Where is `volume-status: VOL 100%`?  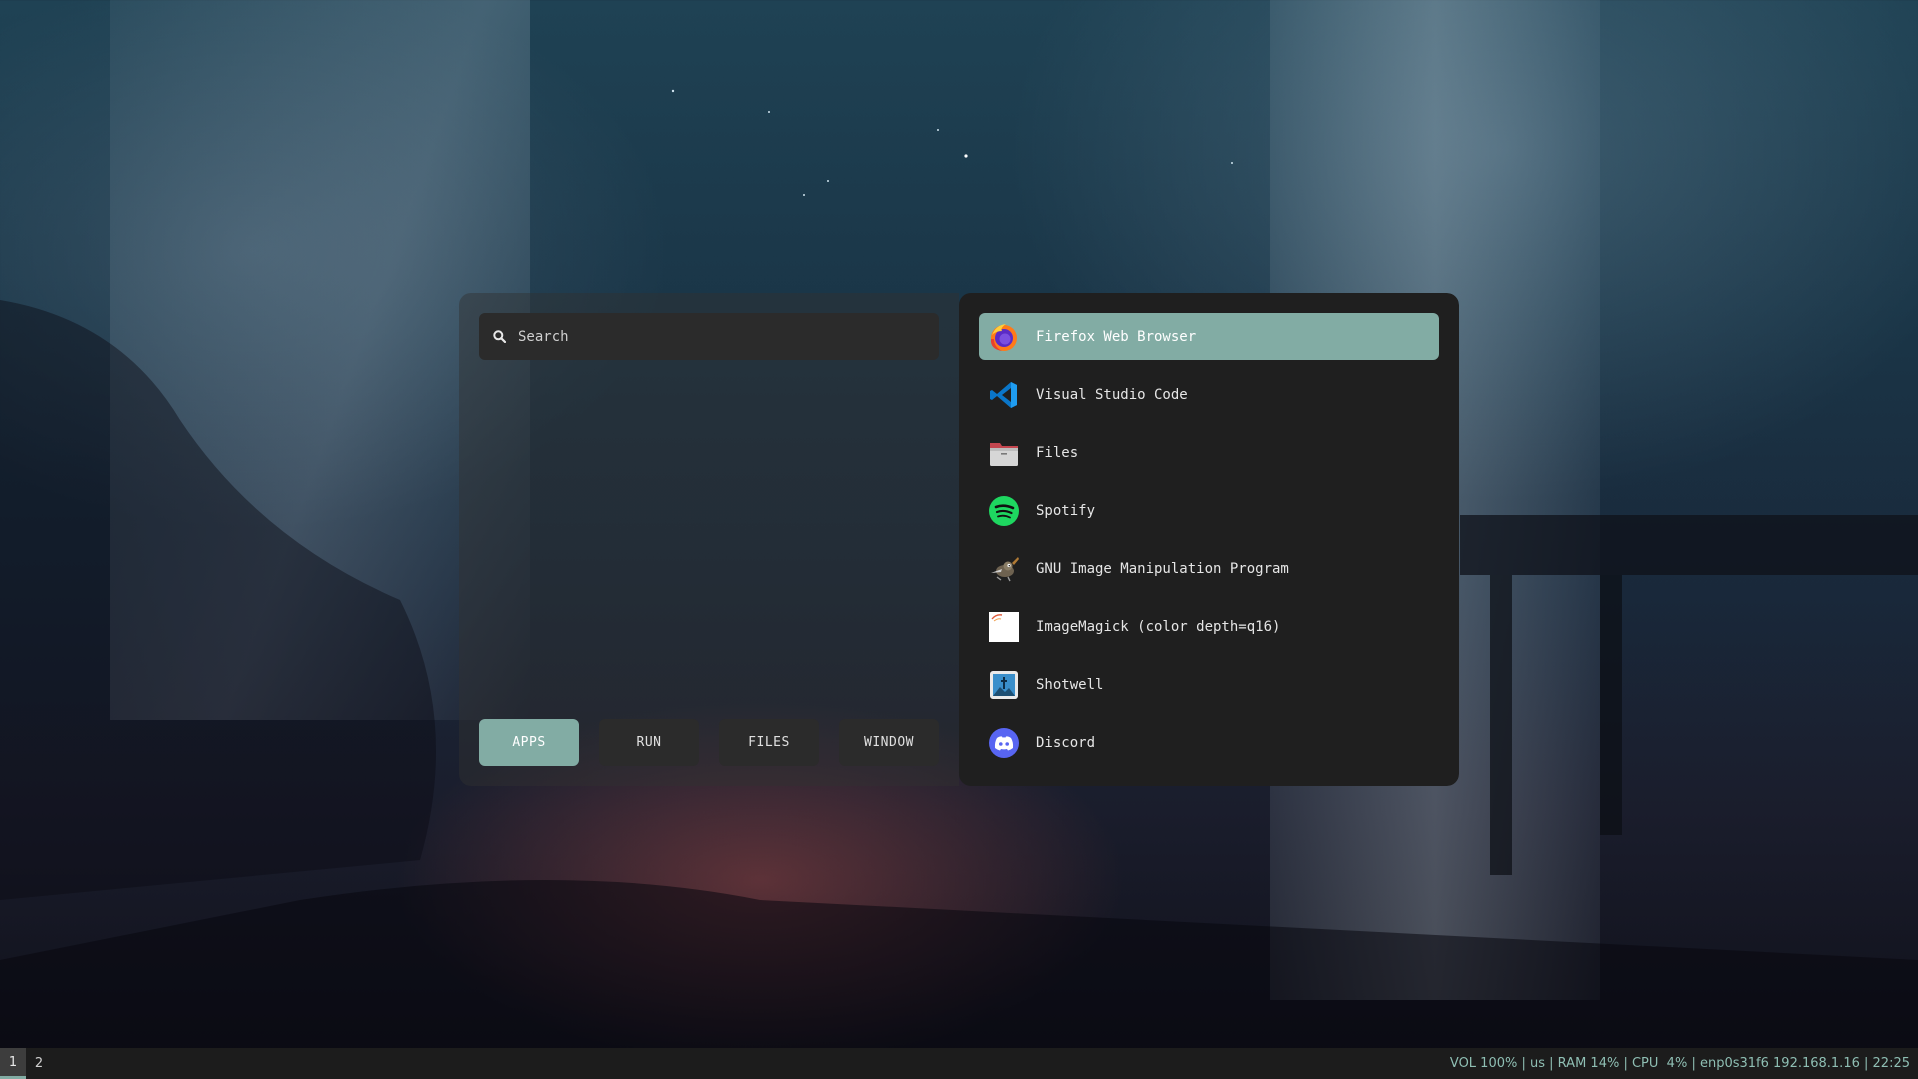
volume-status: VOL 100% is located at coordinates (1483, 1063).